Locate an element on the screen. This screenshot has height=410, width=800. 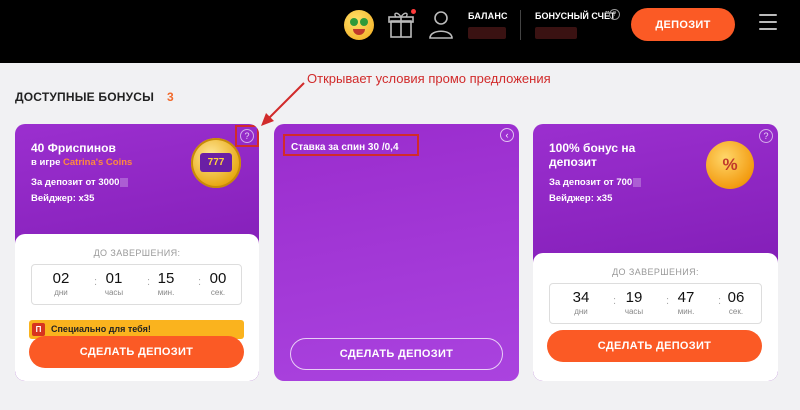
make-deposit-button-outline: СДЕЛАТЬ ДЕПОЗИТ is located at coordinates (396, 354).